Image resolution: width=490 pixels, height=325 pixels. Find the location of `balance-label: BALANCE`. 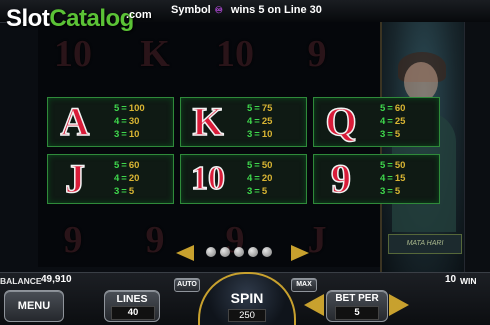

balance-label: BALANCE is located at coordinates (21, 281).